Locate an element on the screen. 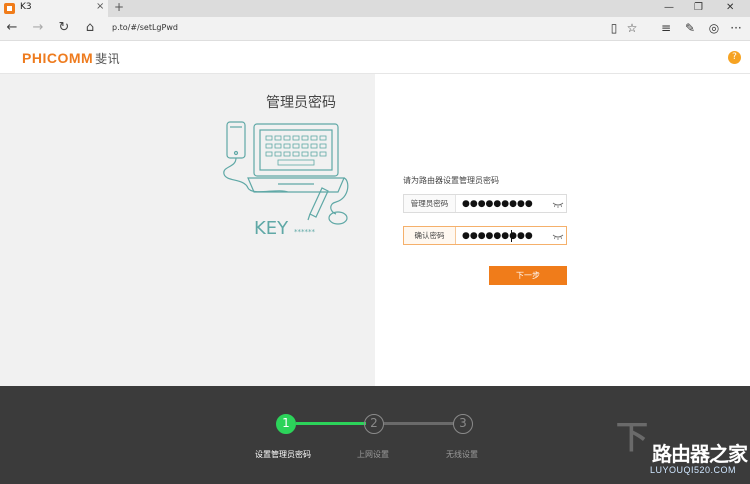  step-2-circle: 2 is located at coordinates (374, 424).